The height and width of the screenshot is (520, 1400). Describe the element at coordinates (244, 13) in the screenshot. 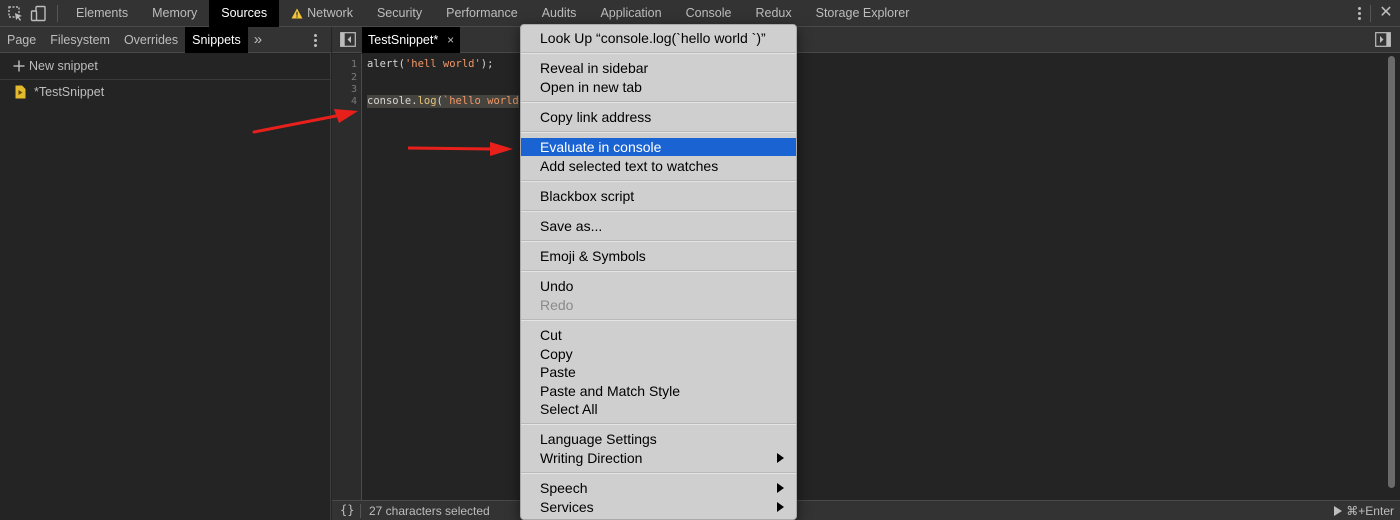

I see `tab-sources: Sources` at that location.